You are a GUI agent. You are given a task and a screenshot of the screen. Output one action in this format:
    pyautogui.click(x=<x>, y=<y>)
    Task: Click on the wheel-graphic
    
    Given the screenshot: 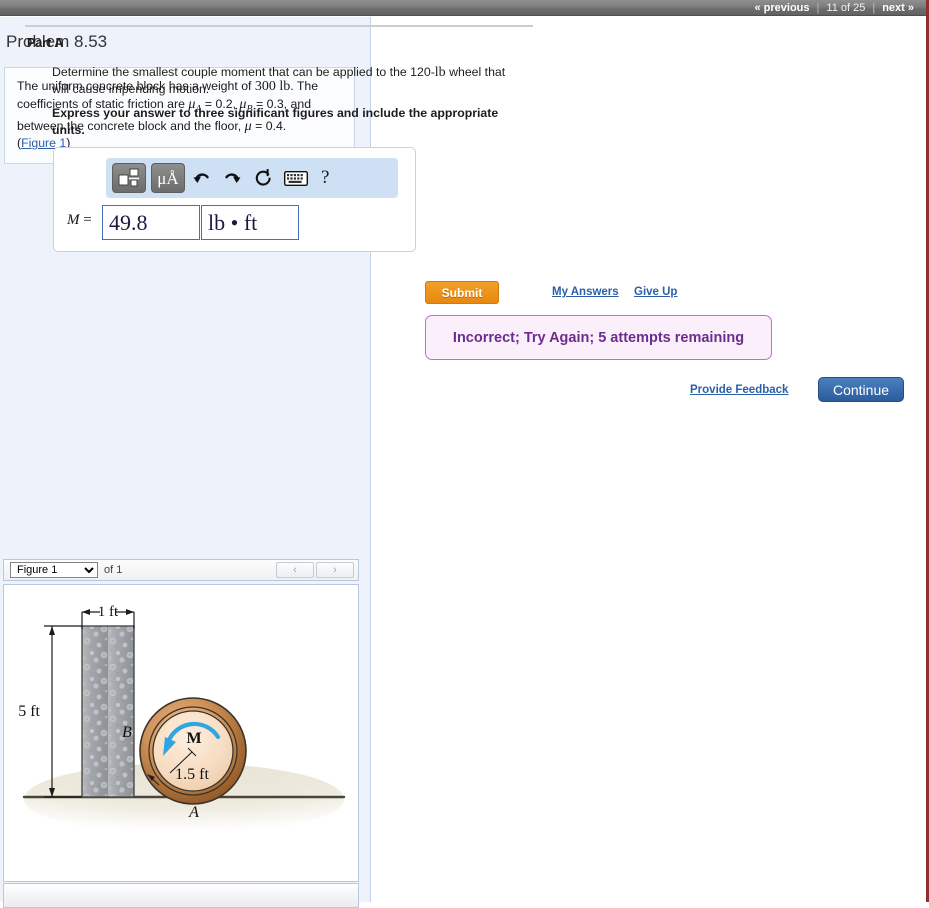 What is the action you would take?
    pyautogui.click(x=193, y=751)
    